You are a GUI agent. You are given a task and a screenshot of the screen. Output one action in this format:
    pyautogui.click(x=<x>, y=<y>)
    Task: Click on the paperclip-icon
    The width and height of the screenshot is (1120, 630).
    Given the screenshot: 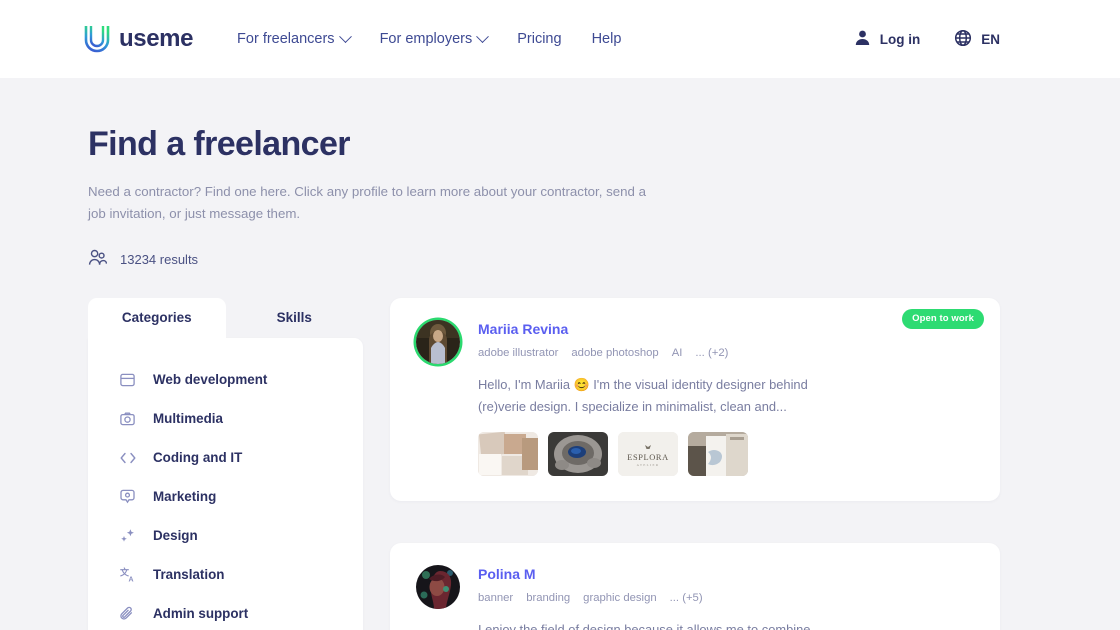 What is the action you would take?
    pyautogui.click(x=127, y=613)
    